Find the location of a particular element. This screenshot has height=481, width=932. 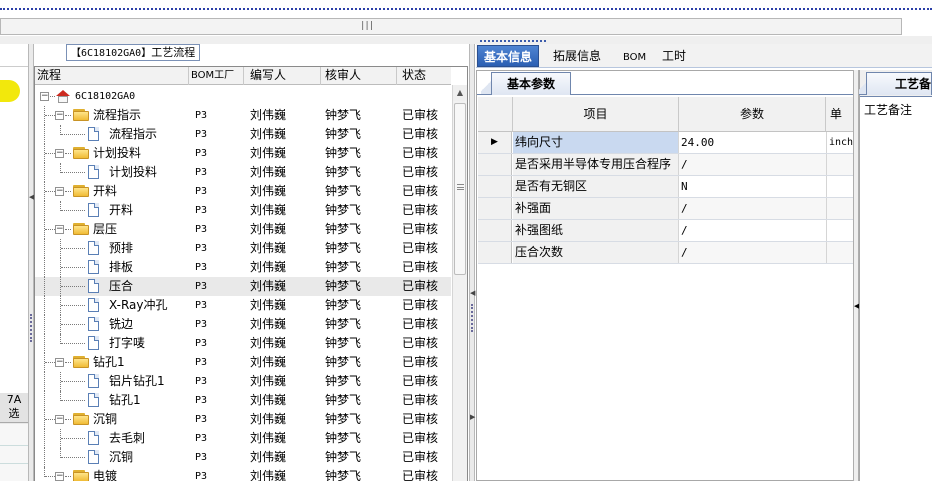

tree-folder-row: − 流程指示 P3 刘伟巍 钟梦飞 已审核 is located at coordinates (243, 115).